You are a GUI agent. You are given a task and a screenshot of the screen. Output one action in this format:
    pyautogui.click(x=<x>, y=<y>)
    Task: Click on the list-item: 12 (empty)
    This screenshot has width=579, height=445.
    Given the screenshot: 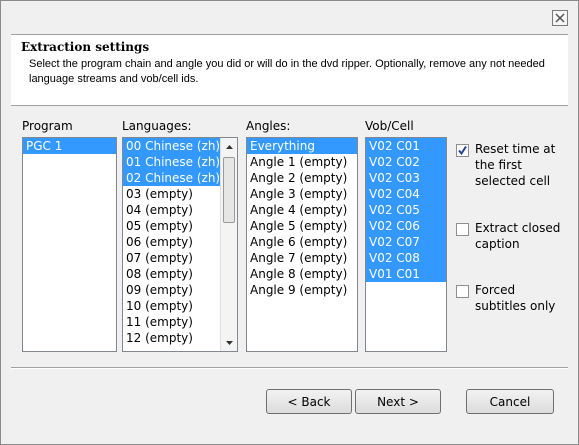 What is the action you would take?
    pyautogui.click(x=171, y=338)
    